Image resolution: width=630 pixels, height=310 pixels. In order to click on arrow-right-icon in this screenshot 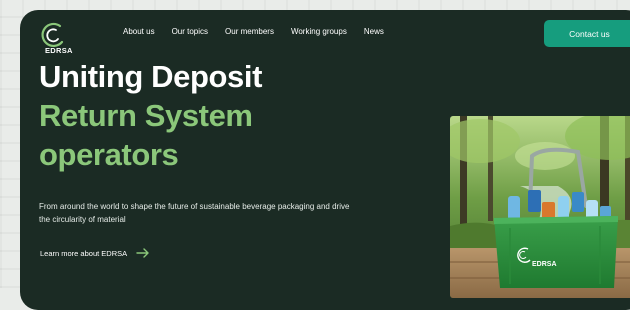, I will do `click(142, 253)`.